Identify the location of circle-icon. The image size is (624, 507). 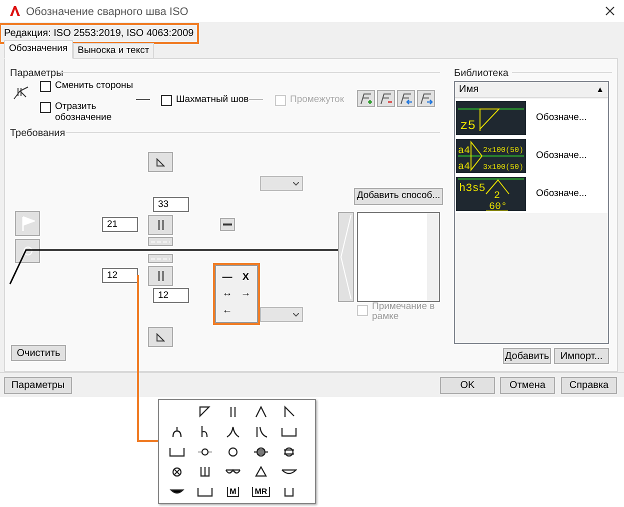
(27, 251).